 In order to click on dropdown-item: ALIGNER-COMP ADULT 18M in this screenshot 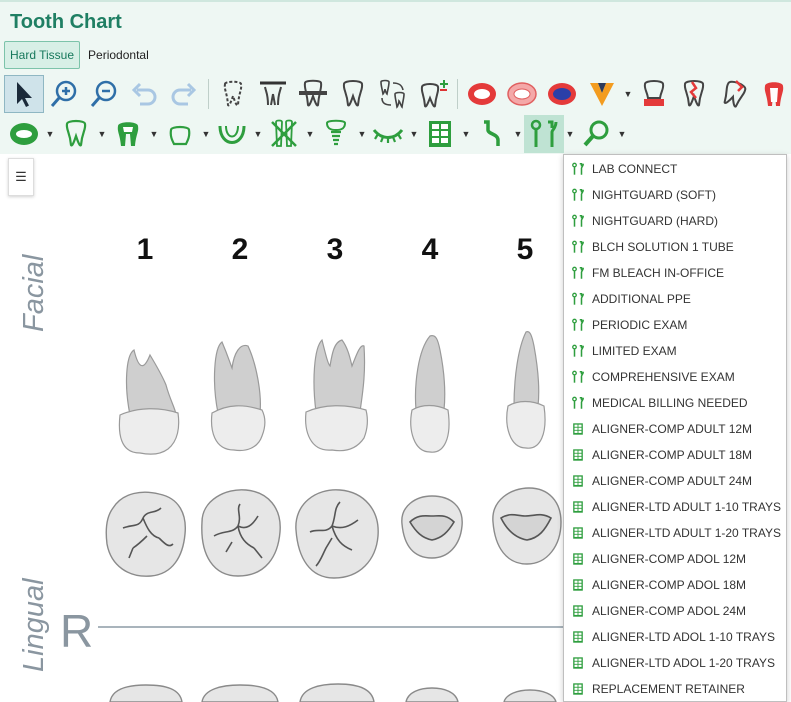, I will do `click(675, 455)`.